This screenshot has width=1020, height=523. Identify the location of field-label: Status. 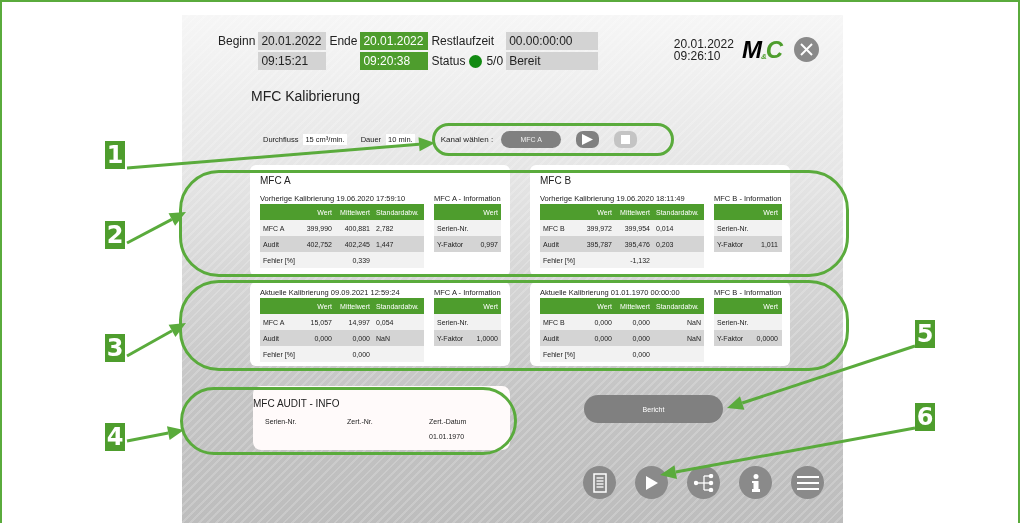
(448, 61).